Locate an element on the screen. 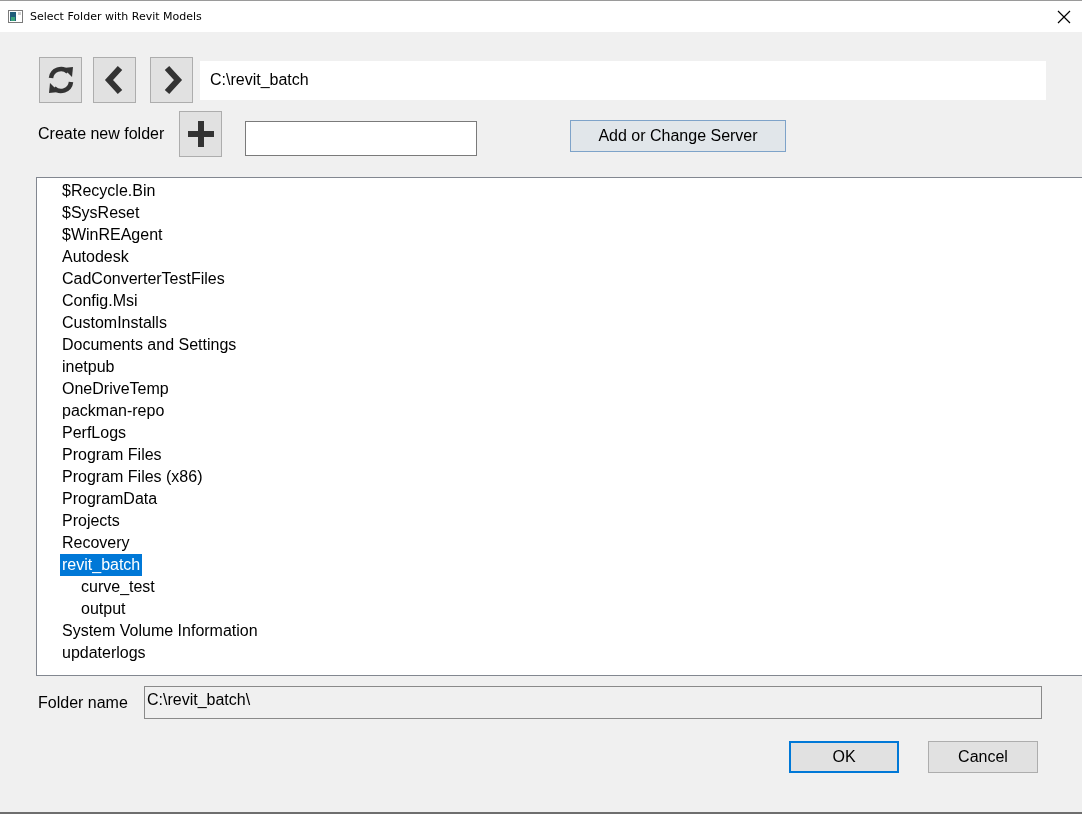 Image resolution: width=1082 pixels, height=814 pixels. add-folder-button is located at coordinates (200, 134).